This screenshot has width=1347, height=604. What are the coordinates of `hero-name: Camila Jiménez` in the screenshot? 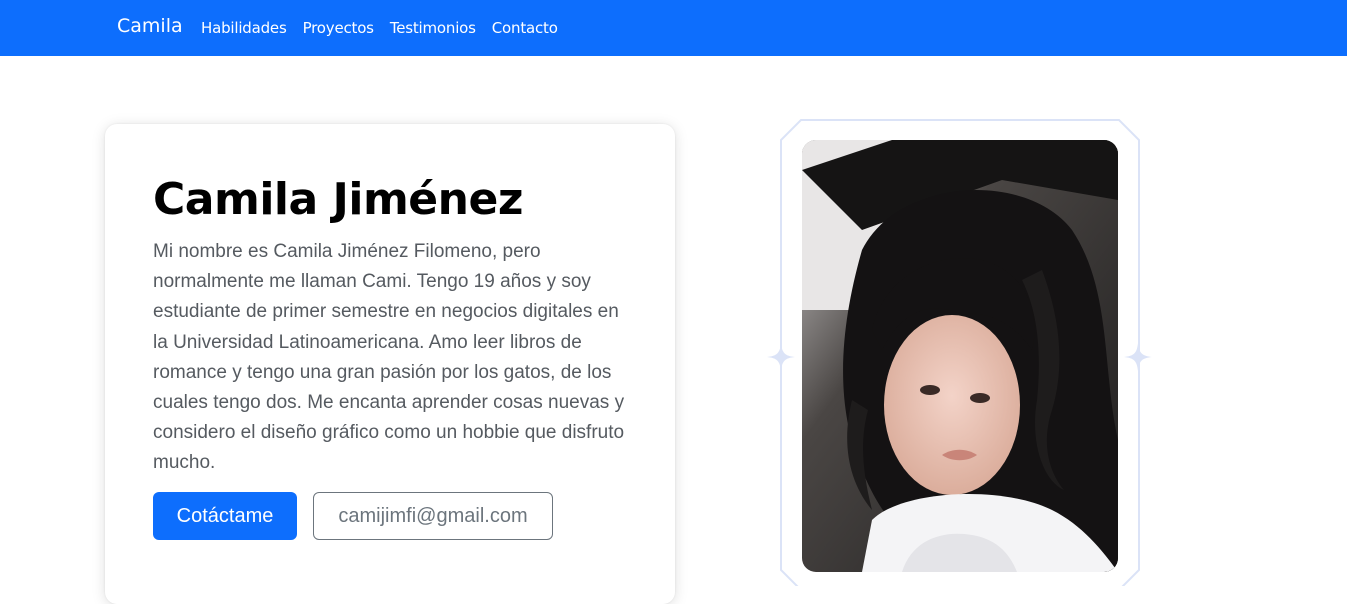 It's located at (338, 199).